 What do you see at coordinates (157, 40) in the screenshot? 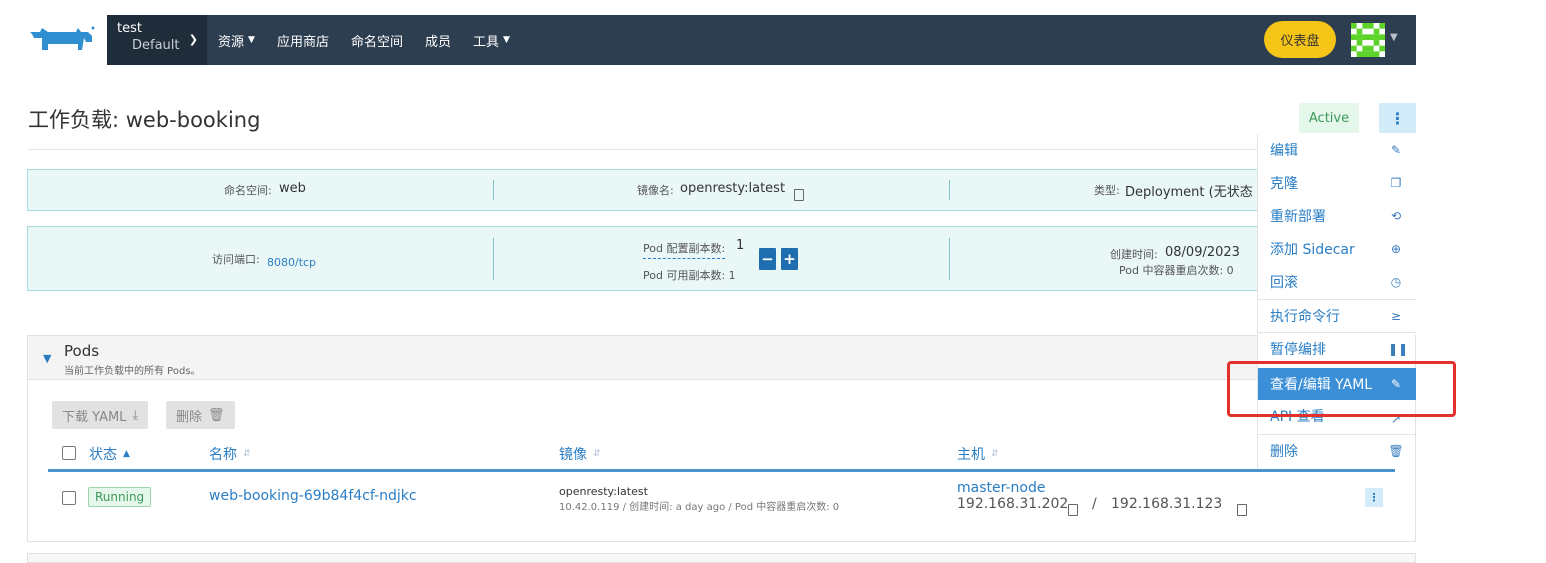
I see `cluster-project-switcher: test Default ❯` at bounding box center [157, 40].